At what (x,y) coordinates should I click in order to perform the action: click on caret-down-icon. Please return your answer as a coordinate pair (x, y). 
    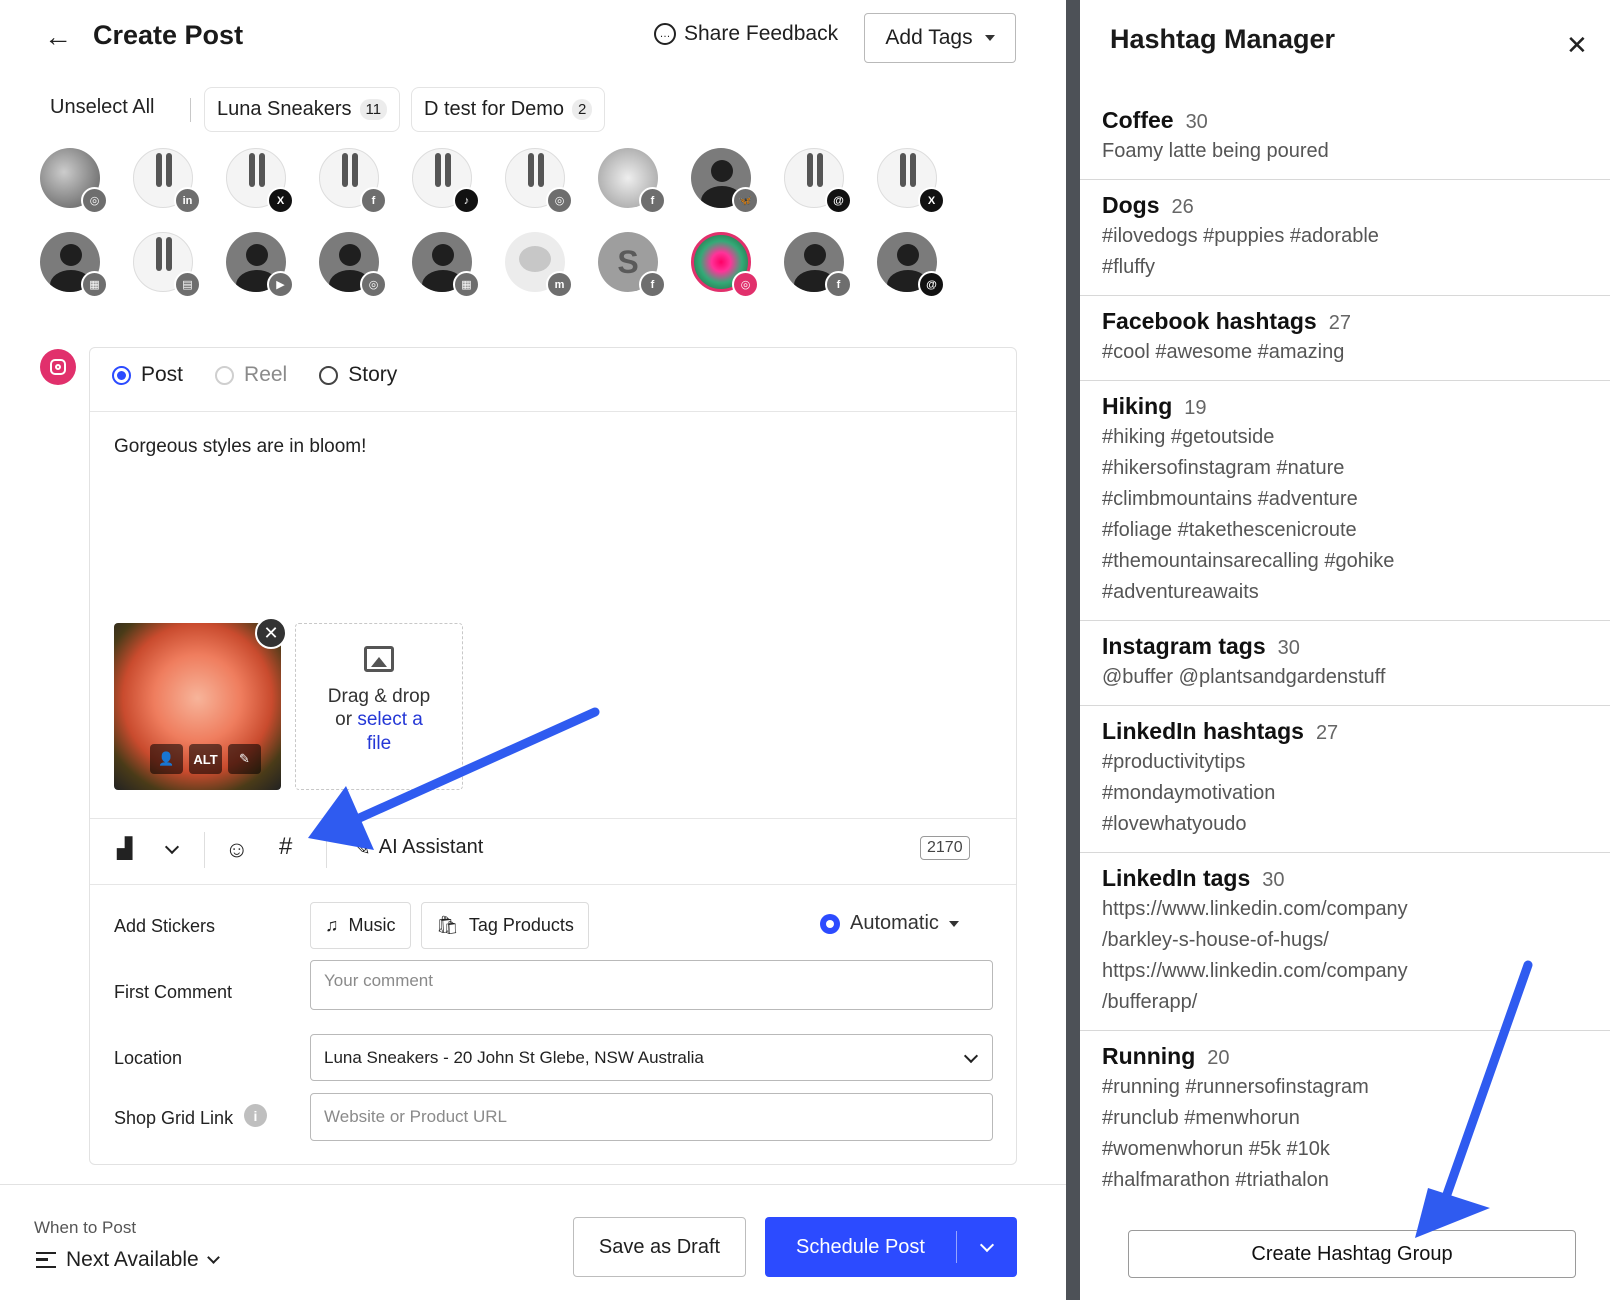
    Looking at the image, I should click on (989, 38).